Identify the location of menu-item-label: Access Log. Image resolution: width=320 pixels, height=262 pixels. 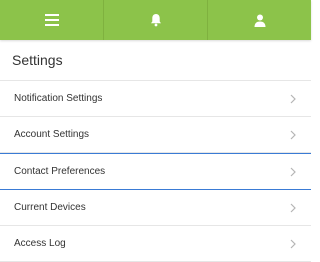
(40, 243).